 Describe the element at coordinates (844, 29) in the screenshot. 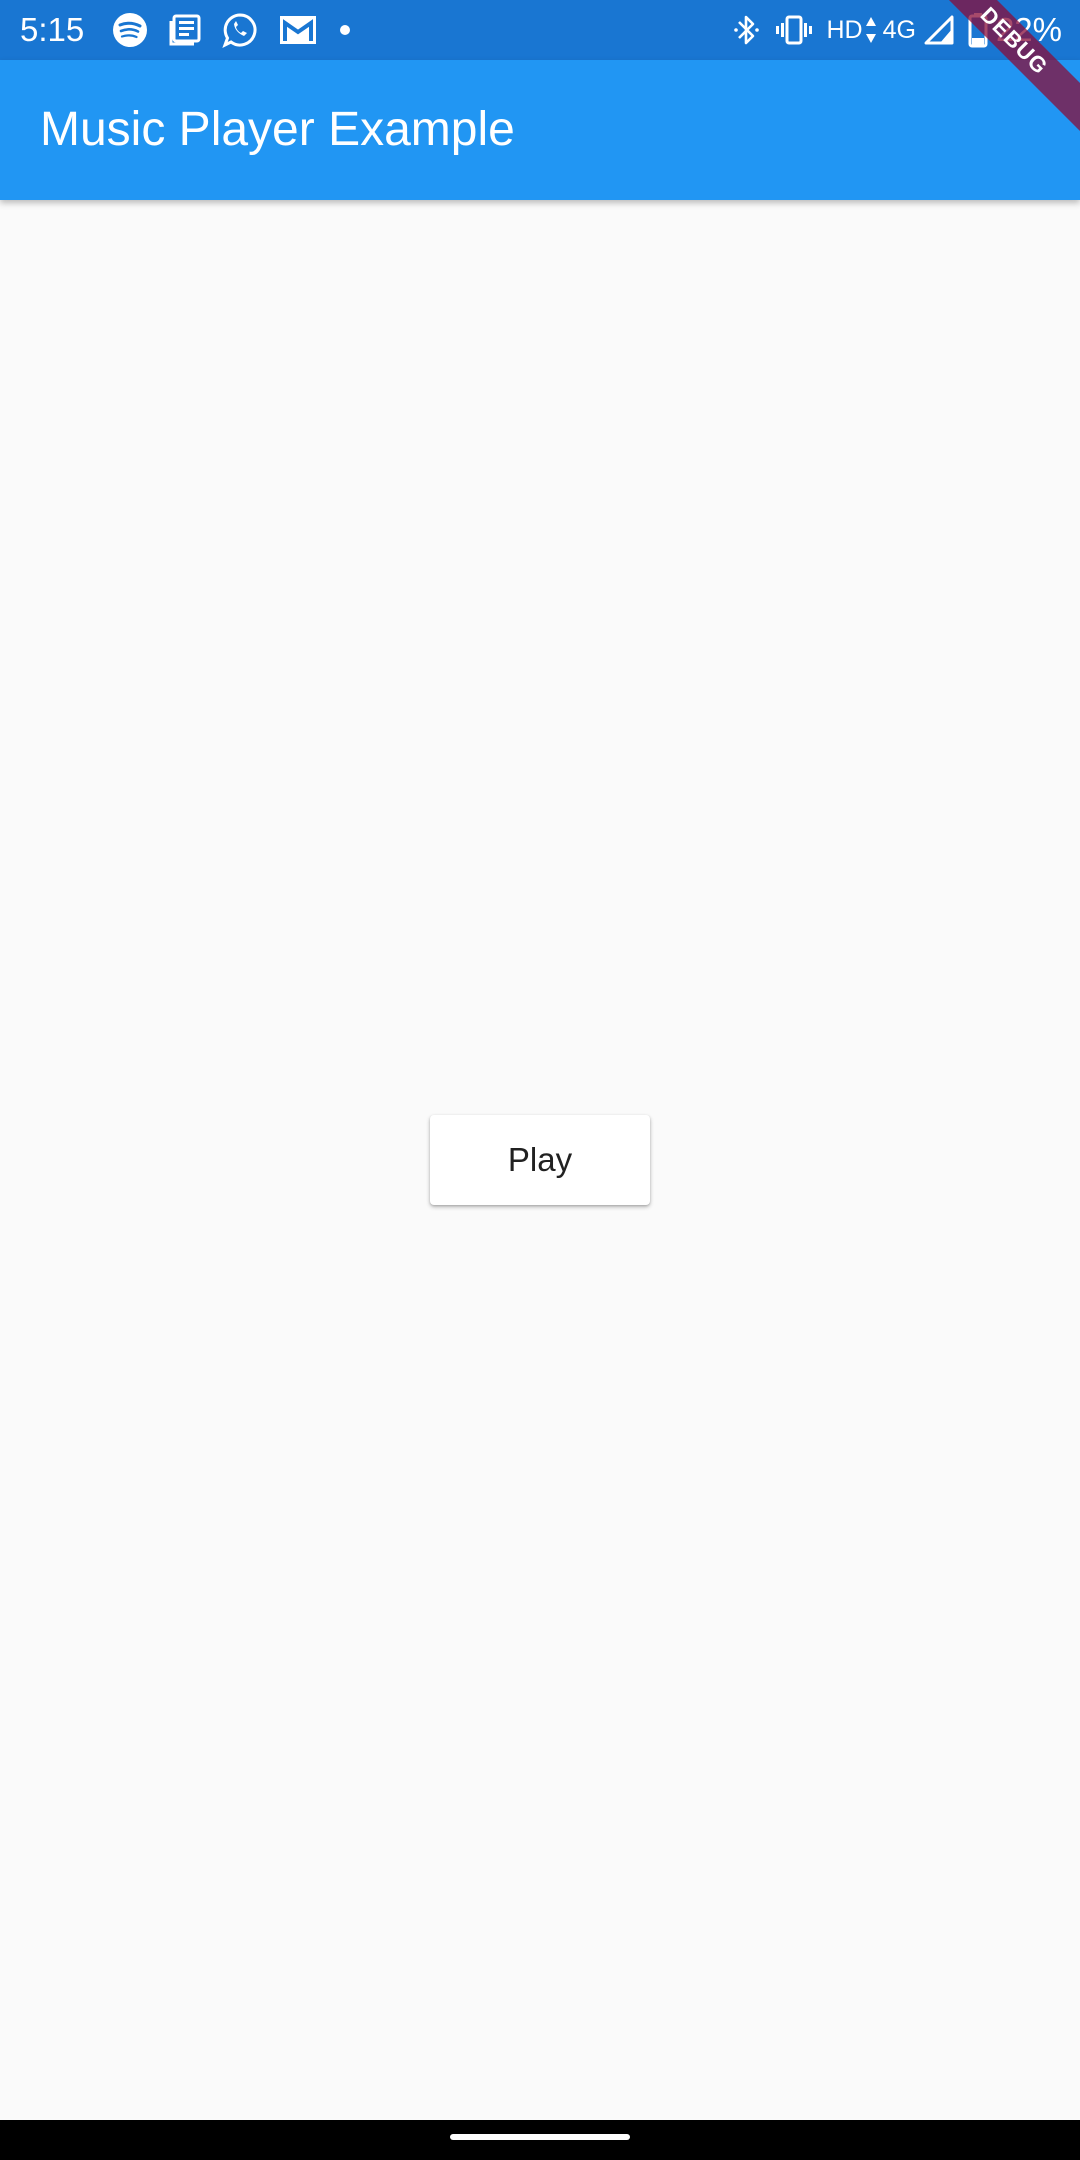

I see `network-hd-label: HD` at that location.